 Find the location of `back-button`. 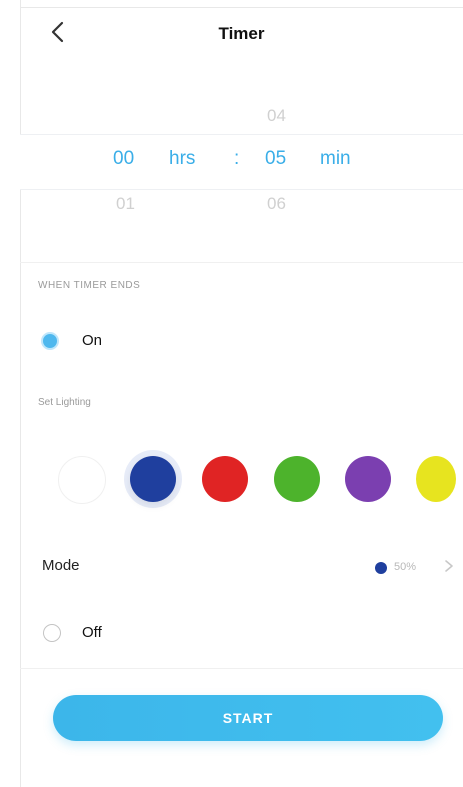

back-button is located at coordinates (58, 32).